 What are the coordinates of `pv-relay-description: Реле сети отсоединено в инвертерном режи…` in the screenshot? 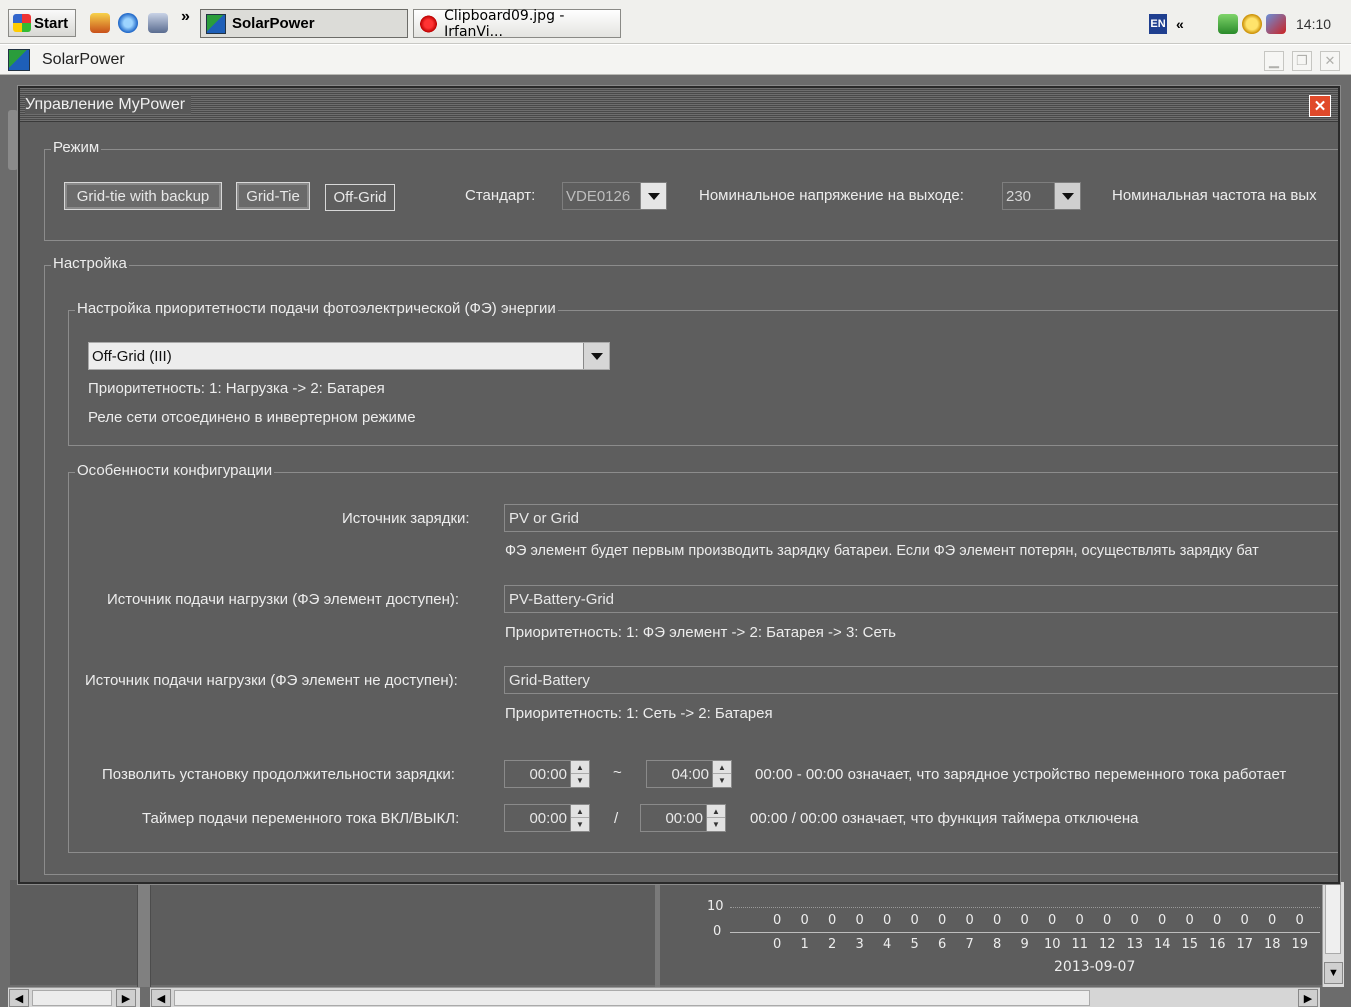 It's located at (252, 417).